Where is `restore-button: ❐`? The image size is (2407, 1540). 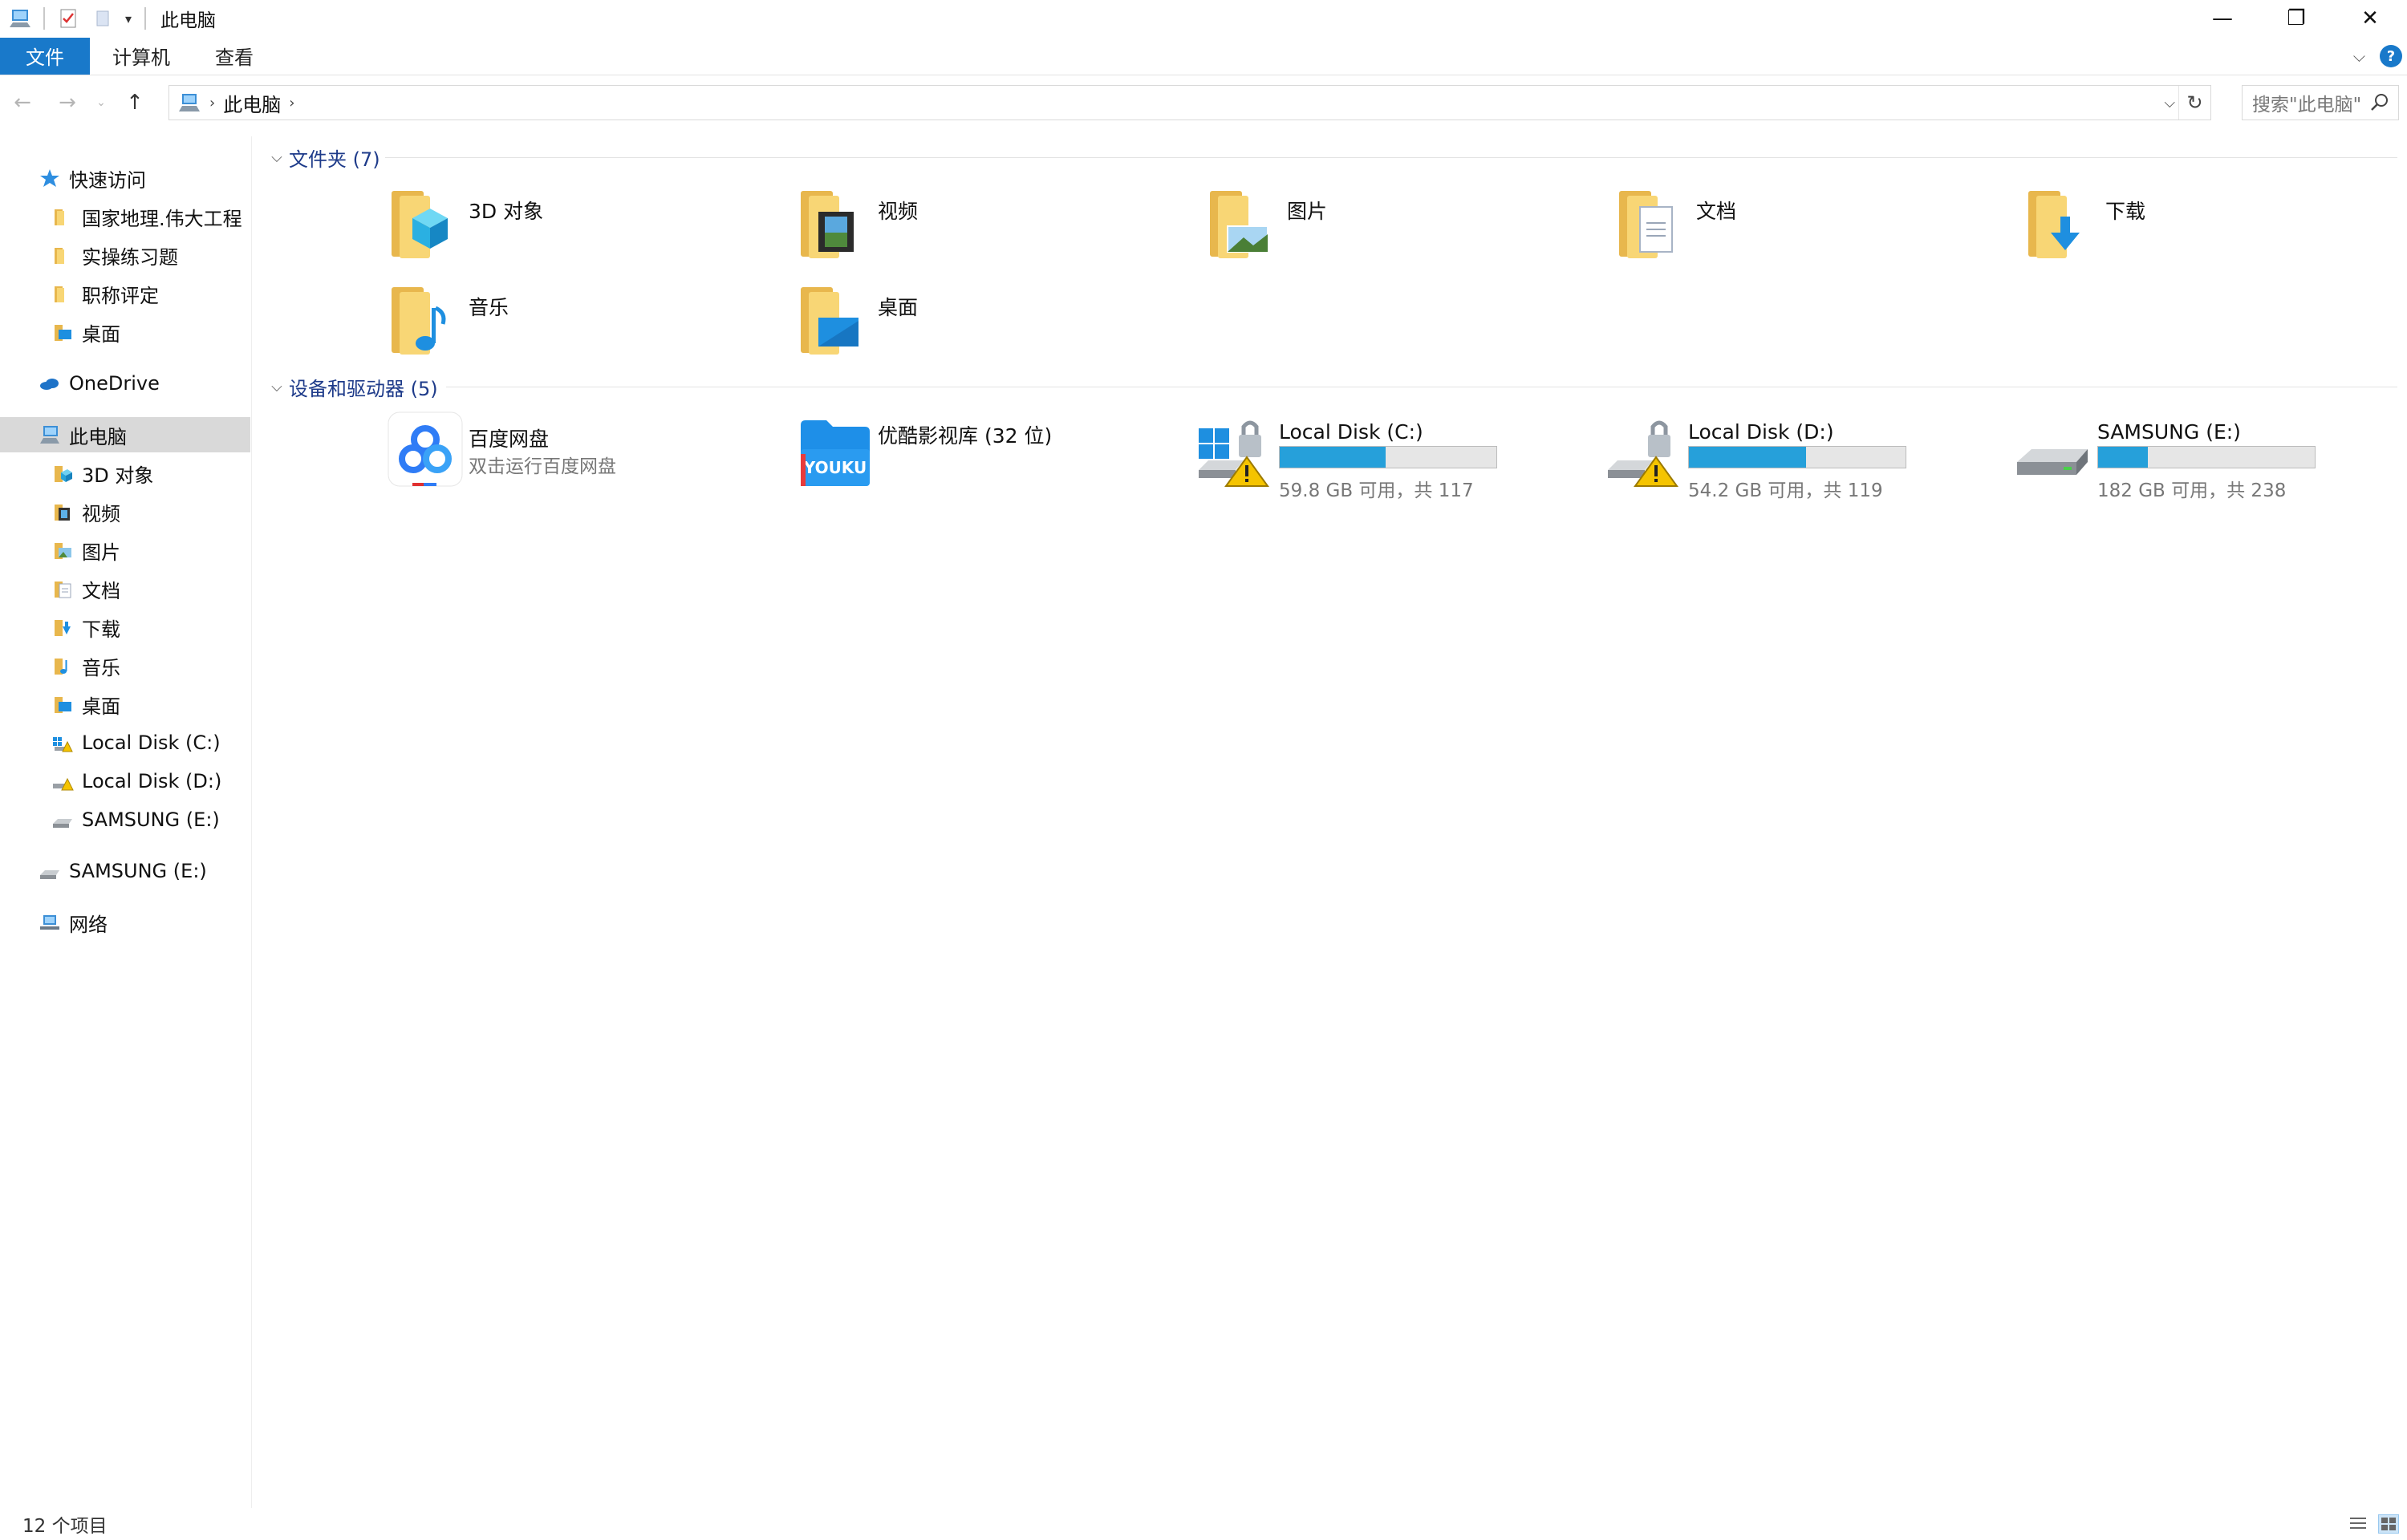
restore-button: ❐ is located at coordinates (2296, 18).